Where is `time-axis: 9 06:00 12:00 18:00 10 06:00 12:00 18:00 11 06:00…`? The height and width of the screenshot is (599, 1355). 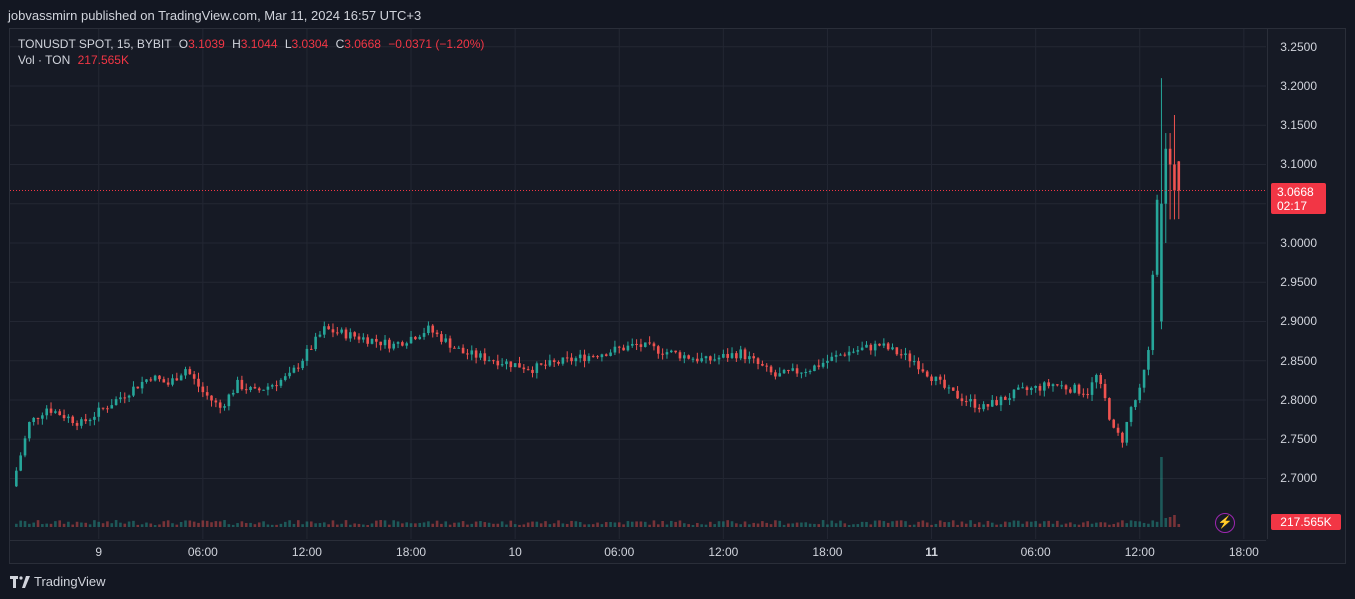
time-axis: 9 06:00 12:00 18:00 10 06:00 12:00 18:00 11 06:00… is located at coordinates (638, 551).